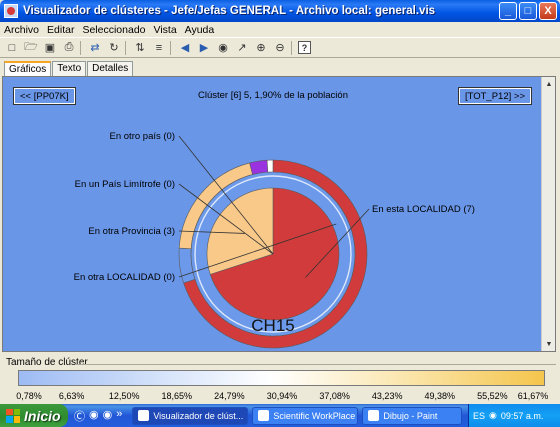  What do you see at coordinates (159, 48) in the screenshot?
I see `align-icon: ≡` at bounding box center [159, 48].